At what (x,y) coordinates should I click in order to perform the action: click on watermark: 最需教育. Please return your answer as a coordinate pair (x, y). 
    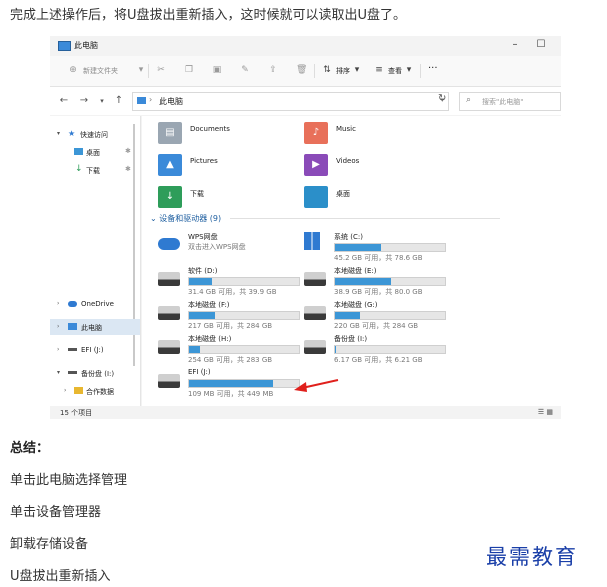
    Looking at the image, I should click on (532, 557).